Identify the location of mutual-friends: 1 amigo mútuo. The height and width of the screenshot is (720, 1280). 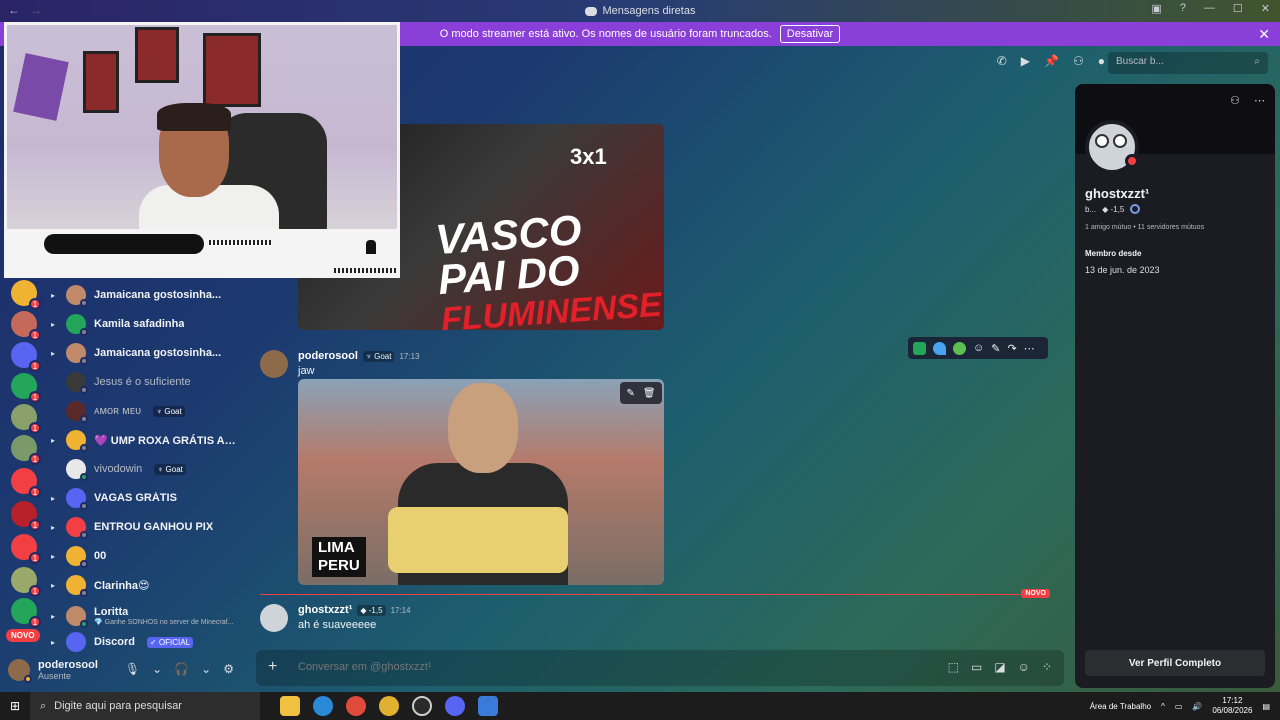
(1108, 227).